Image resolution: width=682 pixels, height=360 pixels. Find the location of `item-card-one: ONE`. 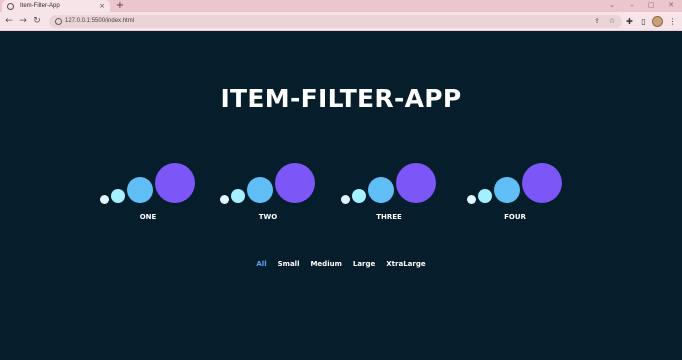

item-card-one: ONE is located at coordinates (150, 193).